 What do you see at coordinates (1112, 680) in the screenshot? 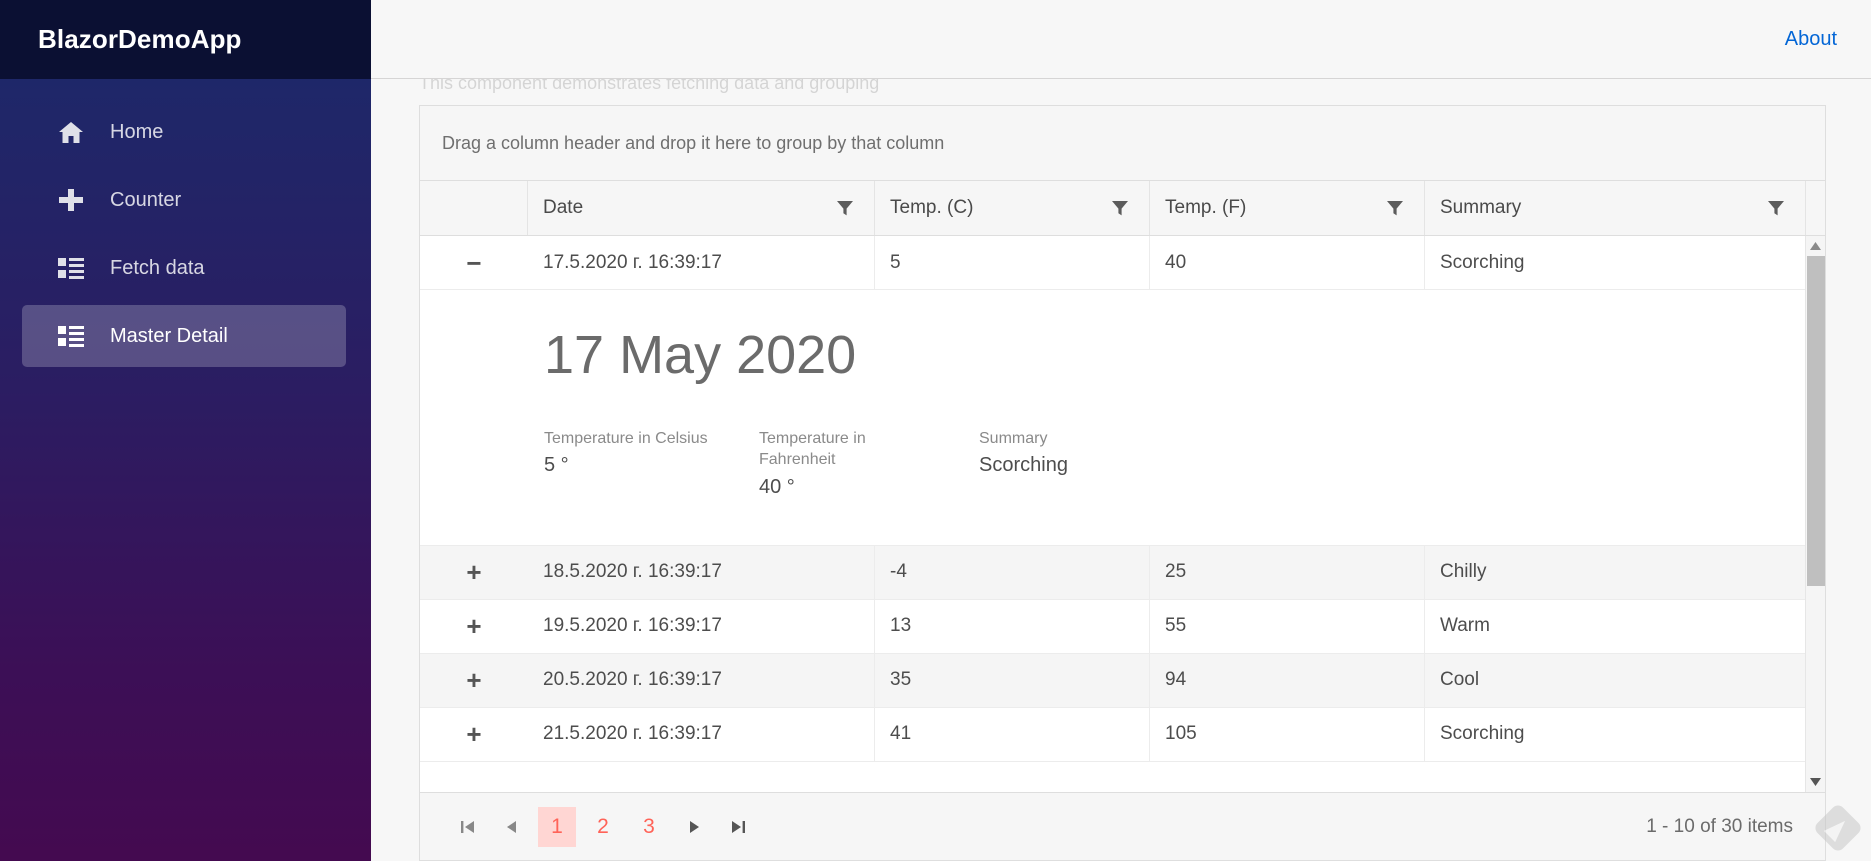
I see `table-row: + 20.5.2020 г. 16:39:17 35 94 Cool` at bounding box center [1112, 680].